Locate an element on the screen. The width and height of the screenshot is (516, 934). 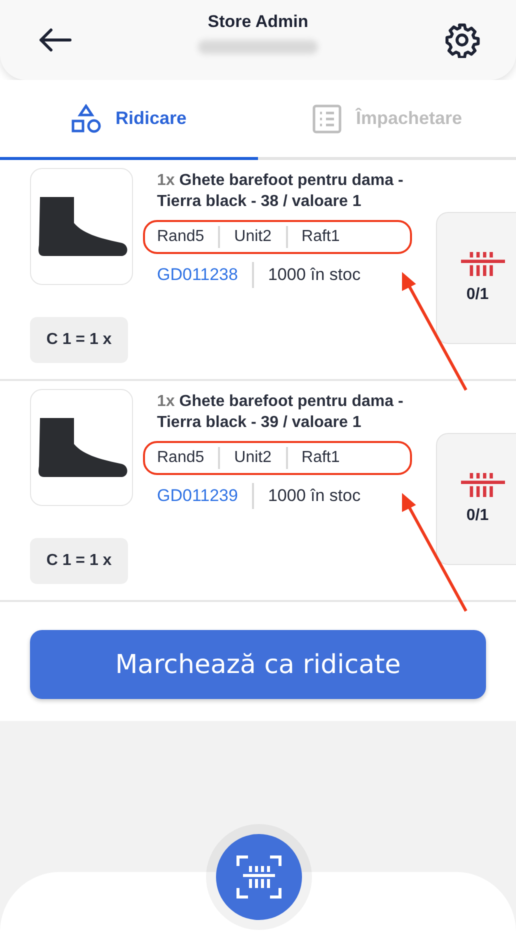
settings-icon is located at coordinates (462, 40).